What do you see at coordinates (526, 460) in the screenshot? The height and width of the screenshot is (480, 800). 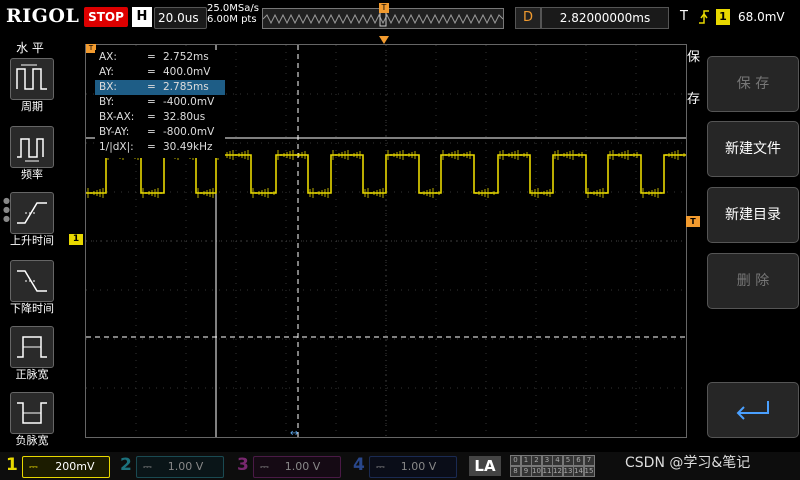 I see `la-channel-cell: 1` at bounding box center [526, 460].